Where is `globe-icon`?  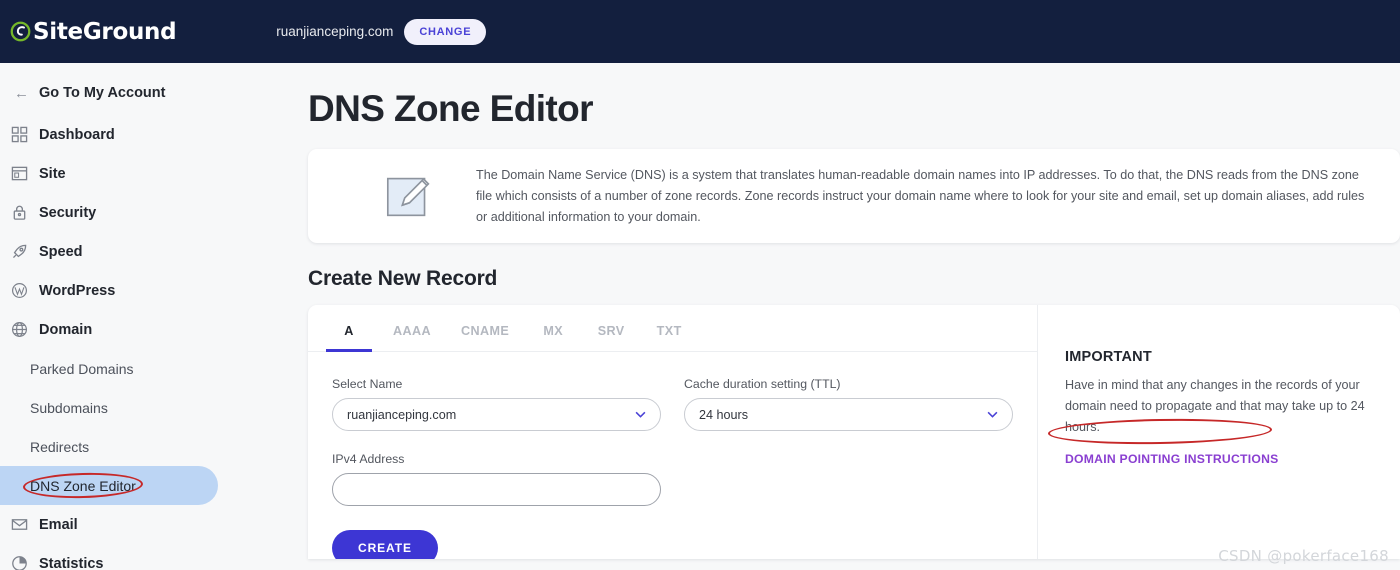
globe-icon is located at coordinates (19, 330).